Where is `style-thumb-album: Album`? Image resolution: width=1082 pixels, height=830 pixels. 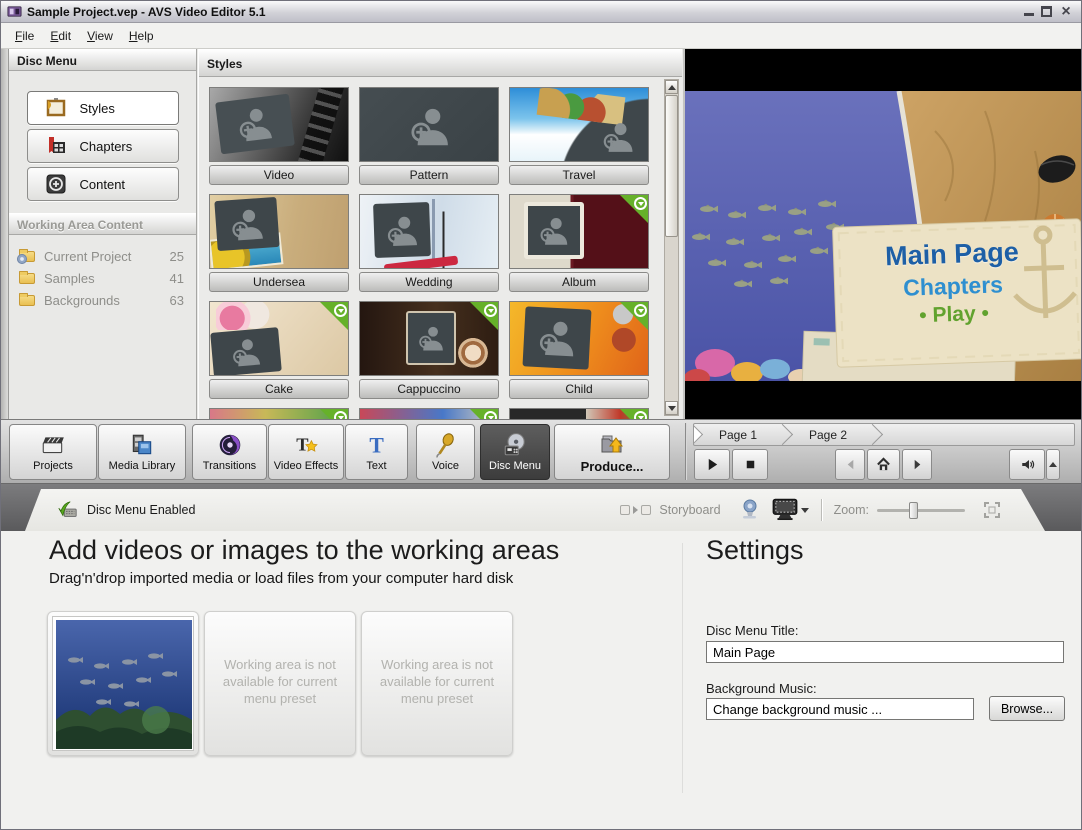
style-thumb-album: Album is located at coordinates (579, 243).